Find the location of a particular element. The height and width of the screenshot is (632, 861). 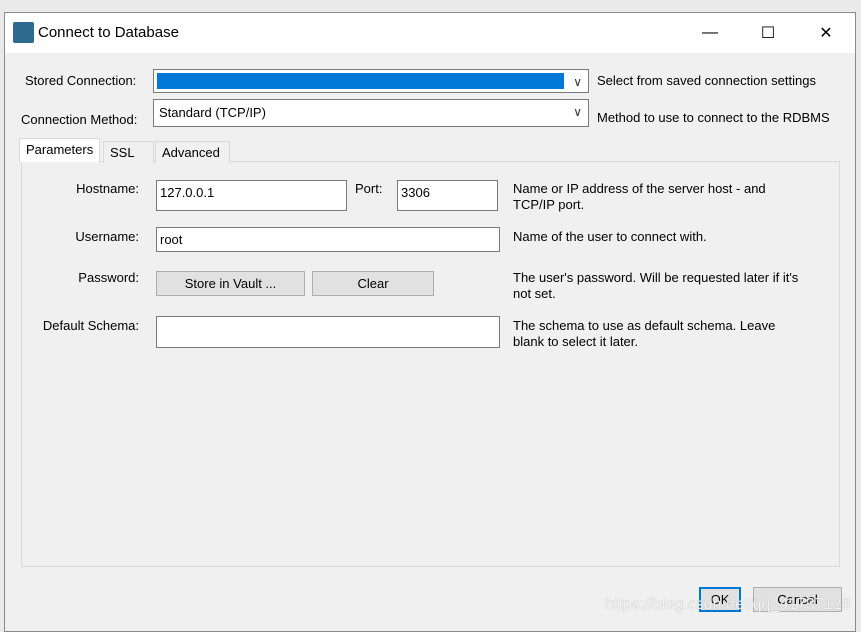

maximize-button: ☐ is located at coordinates (768, 33).